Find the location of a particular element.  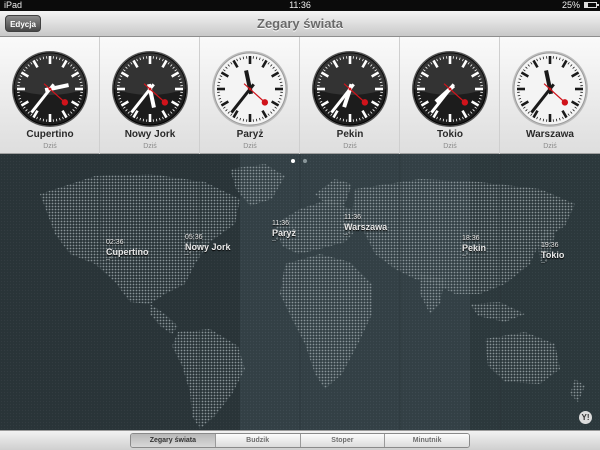

clock-cupertino: Cupertino Dziś is located at coordinates (50, 95).